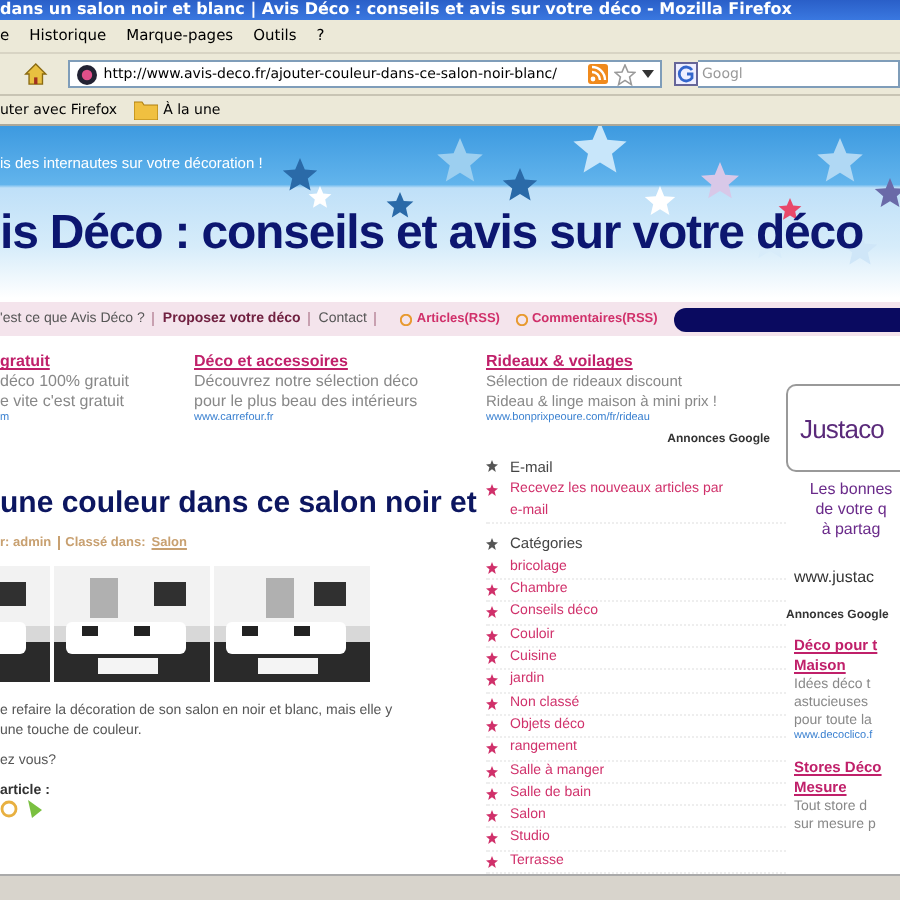 This screenshot has width=900, height=900. Describe the element at coordinates (97, 362) in the screenshot. I see `ad-title: gratuit` at that location.